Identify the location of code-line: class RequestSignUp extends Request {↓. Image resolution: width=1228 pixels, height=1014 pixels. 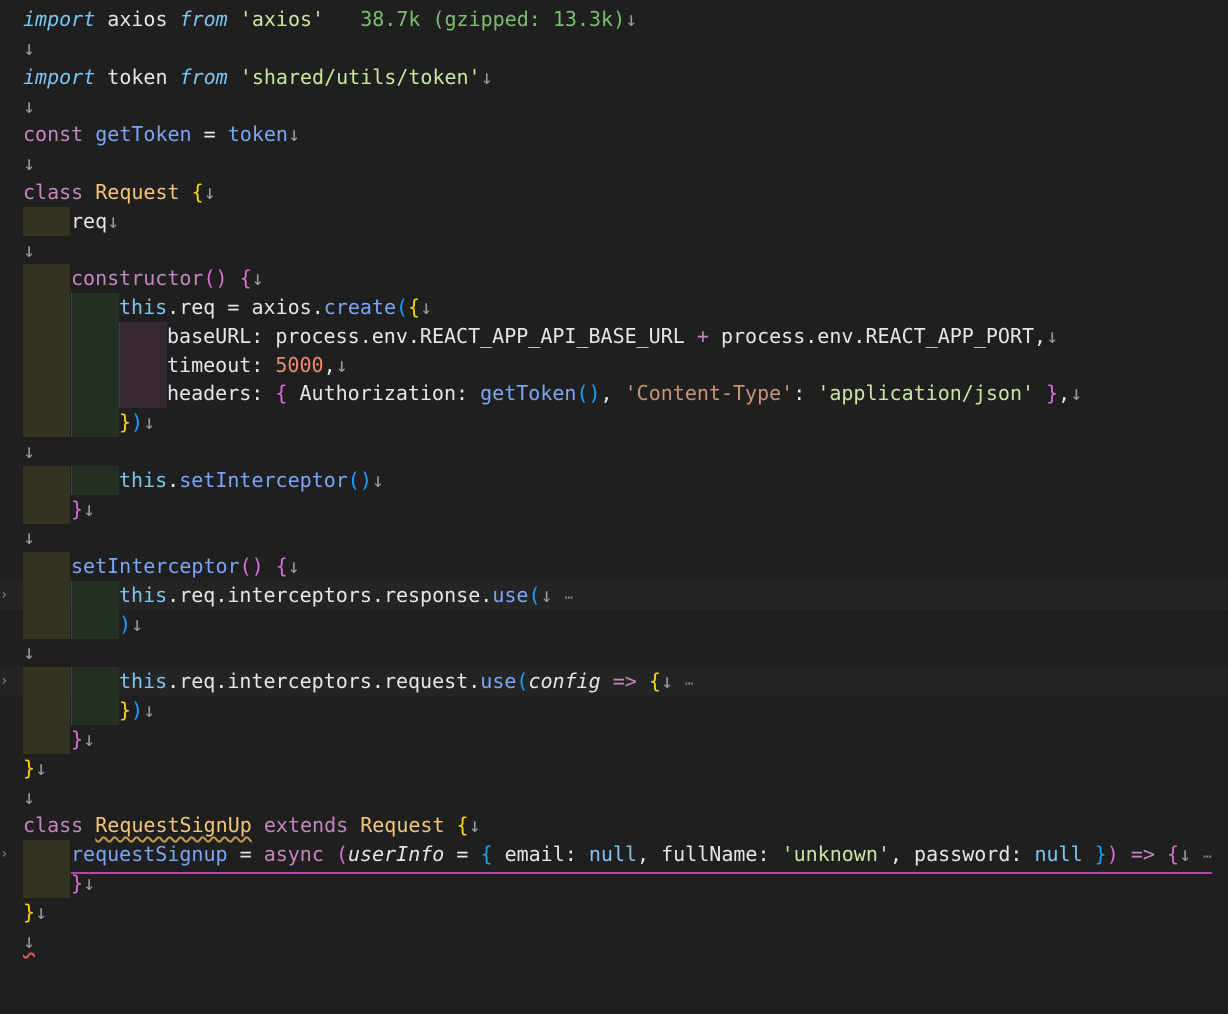
(614, 825).